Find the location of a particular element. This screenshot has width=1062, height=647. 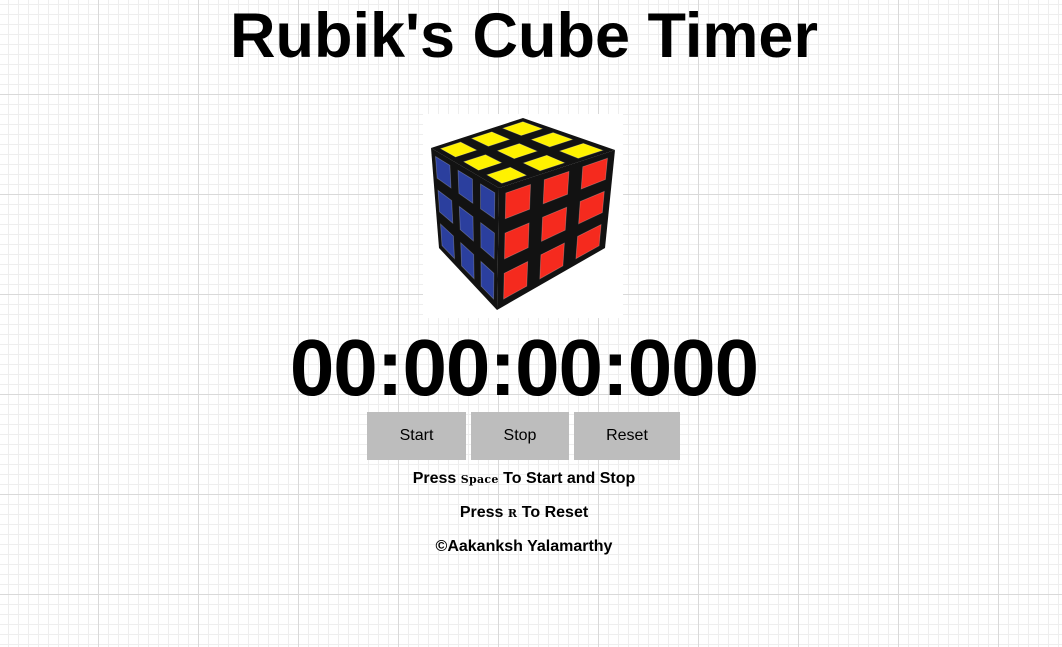

reset-instruction: Press R To Reset is located at coordinates (524, 513).